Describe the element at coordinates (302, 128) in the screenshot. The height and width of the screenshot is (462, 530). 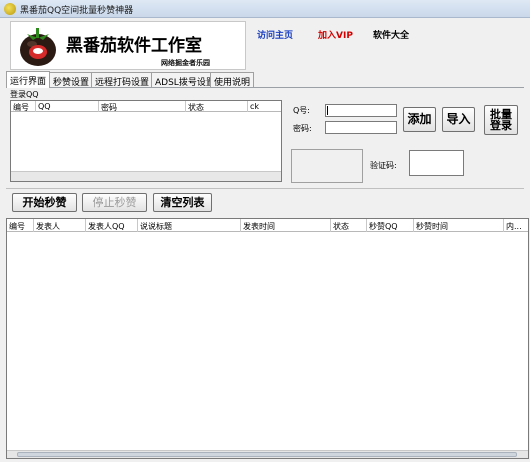
I see `password-label: 密码:` at that location.